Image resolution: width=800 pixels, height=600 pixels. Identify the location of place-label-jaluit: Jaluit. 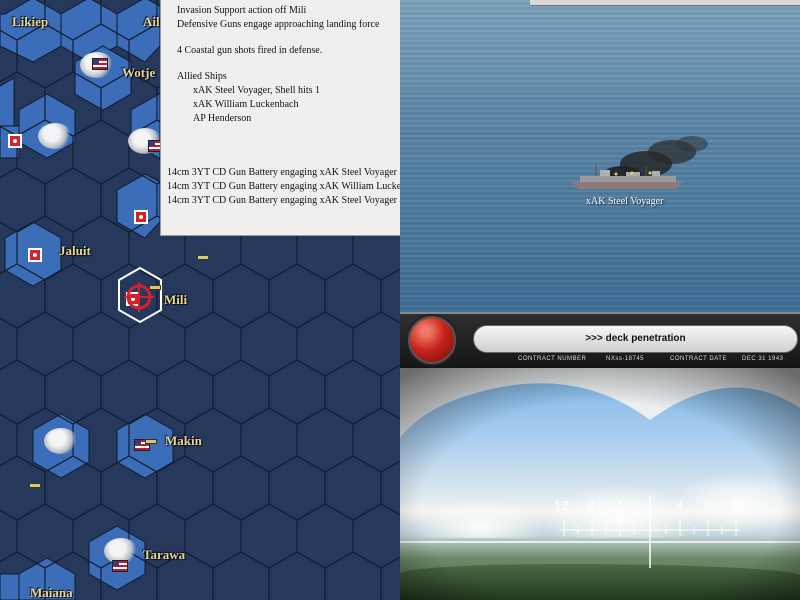
(75, 250).